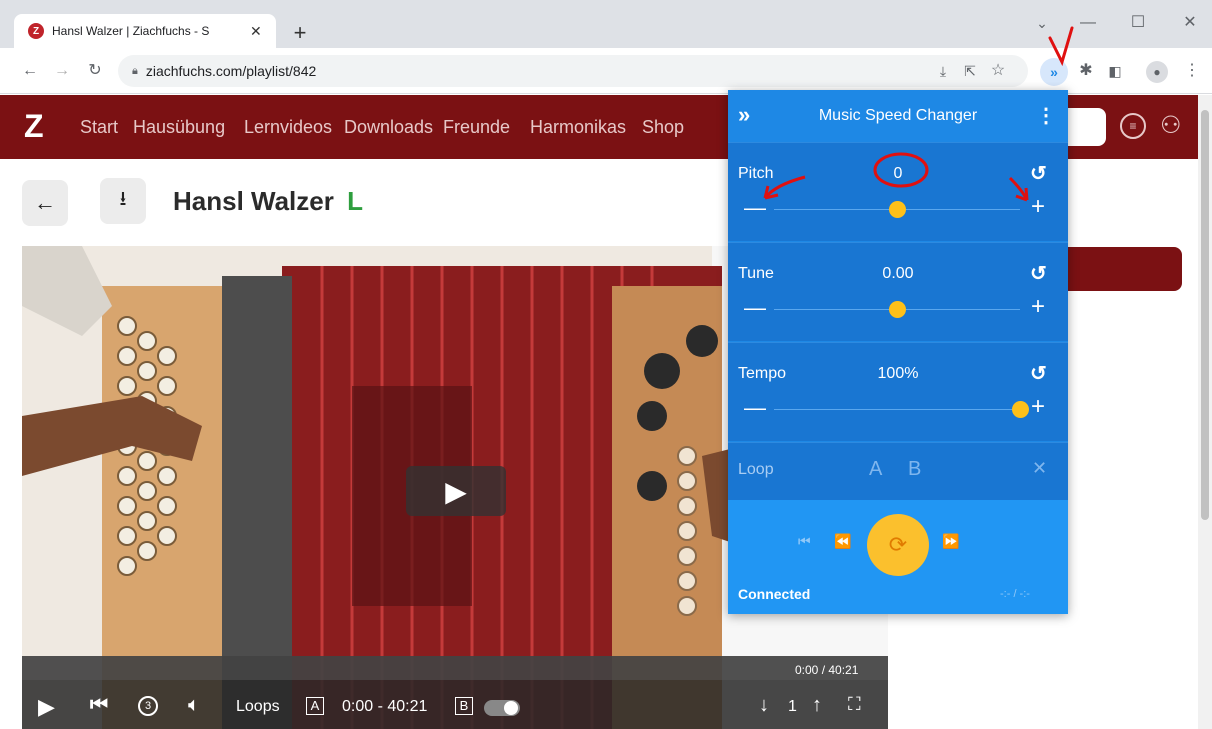 The height and width of the screenshot is (729, 1212). What do you see at coordinates (256, 31) in the screenshot?
I see `tab-close-icon: ✕` at bounding box center [256, 31].